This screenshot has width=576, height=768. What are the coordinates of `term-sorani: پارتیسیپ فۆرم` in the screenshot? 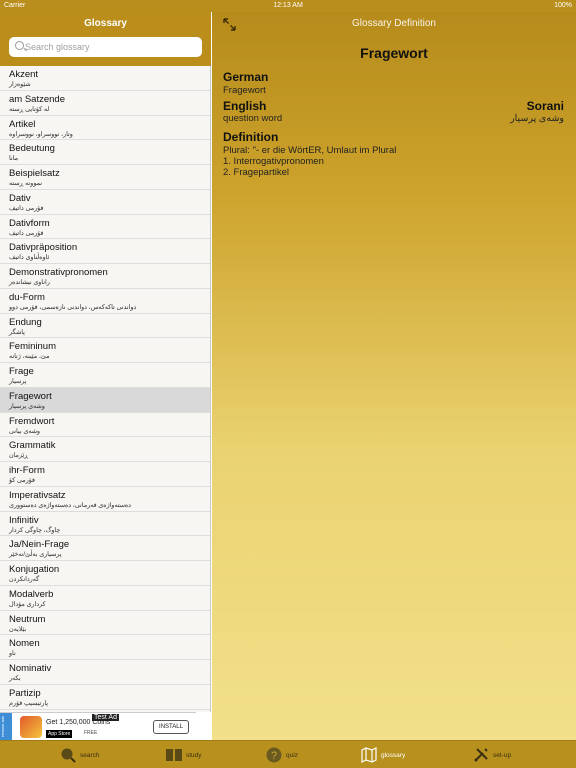 It's located at (29, 703).